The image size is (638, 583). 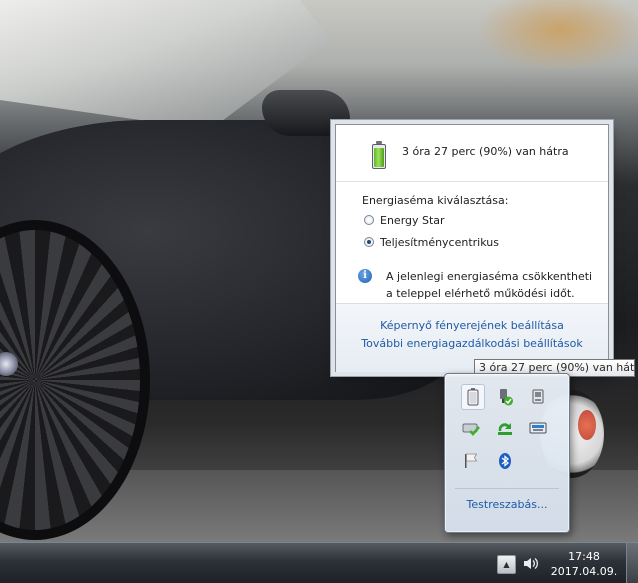 What do you see at coordinates (507, 488) in the screenshot?
I see `overflow-separator` at bounding box center [507, 488].